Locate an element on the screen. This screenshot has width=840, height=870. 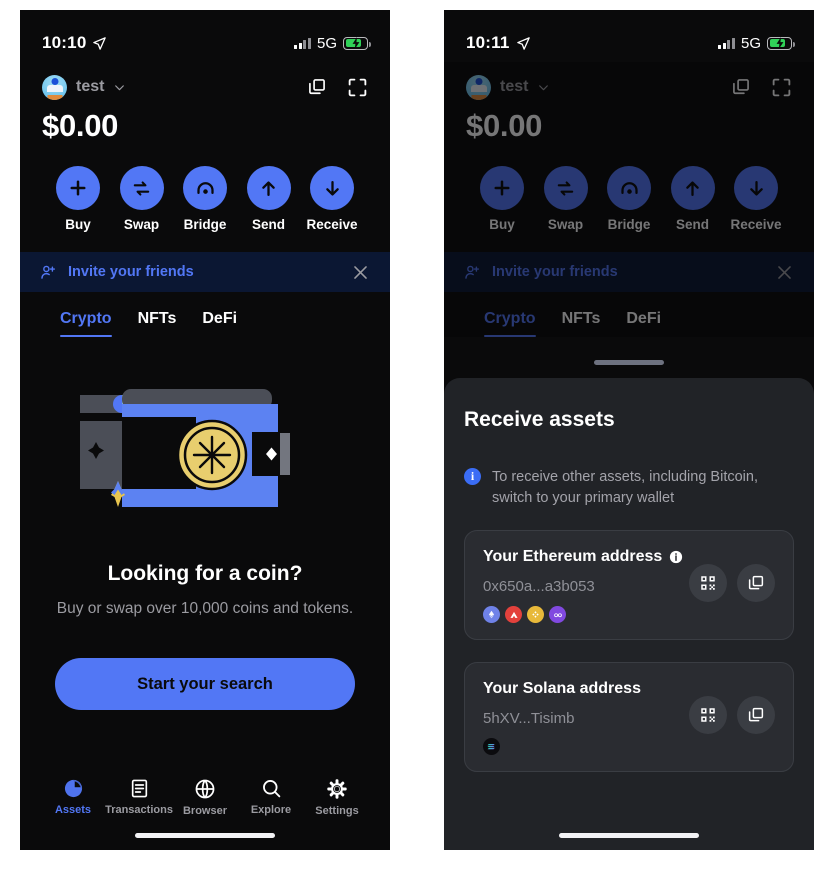
nav-item-transactions: Transactions is located at coordinates (139, 814).